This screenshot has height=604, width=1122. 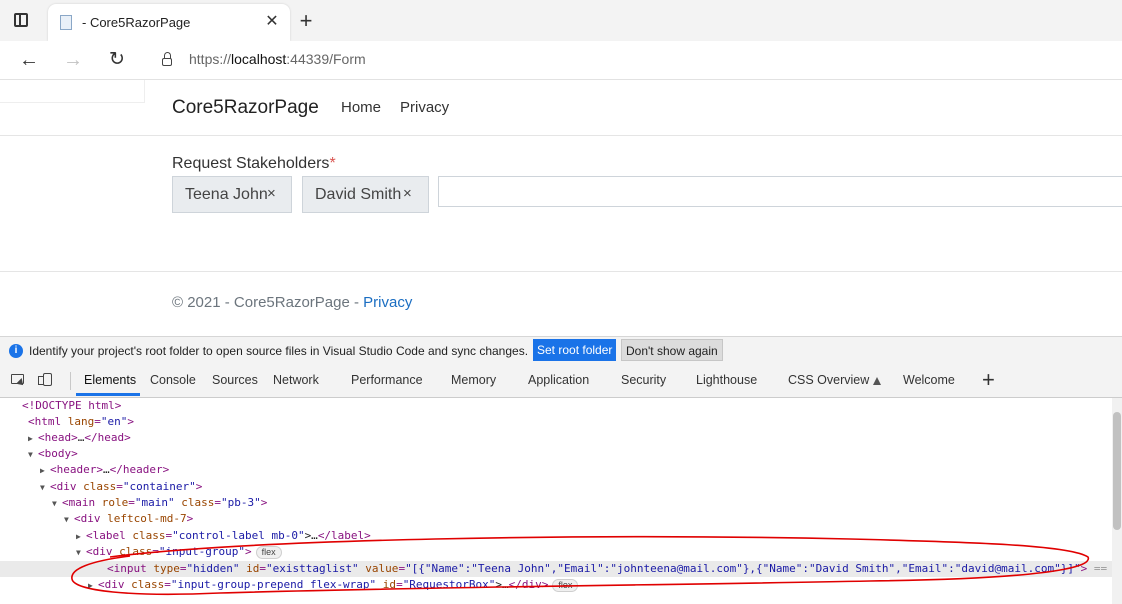 What do you see at coordinates (82, 502) in the screenshot?
I see `tag: <main` at bounding box center [82, 502].